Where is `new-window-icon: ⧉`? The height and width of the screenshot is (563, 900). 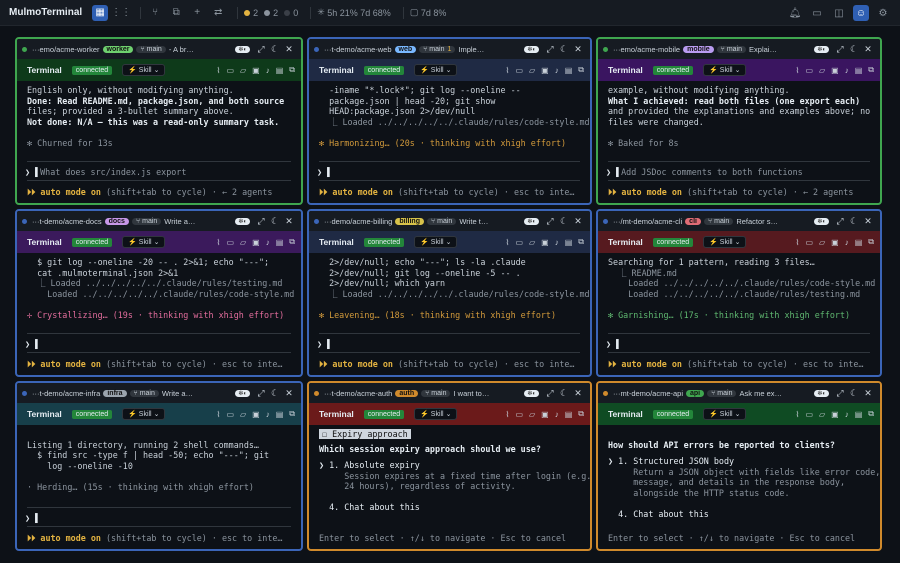
new-window-icon: ⧉ is located at coordinates (176, 13).